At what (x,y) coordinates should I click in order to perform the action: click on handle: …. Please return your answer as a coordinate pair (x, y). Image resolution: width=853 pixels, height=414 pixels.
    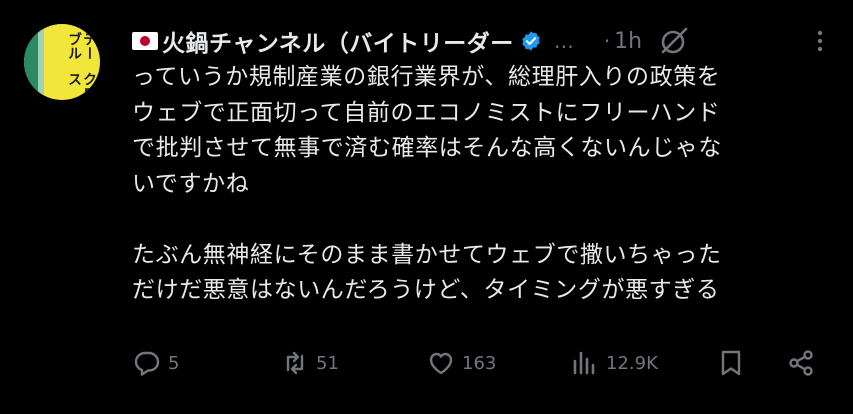
    Looking at the image, I should click on (564, 41).